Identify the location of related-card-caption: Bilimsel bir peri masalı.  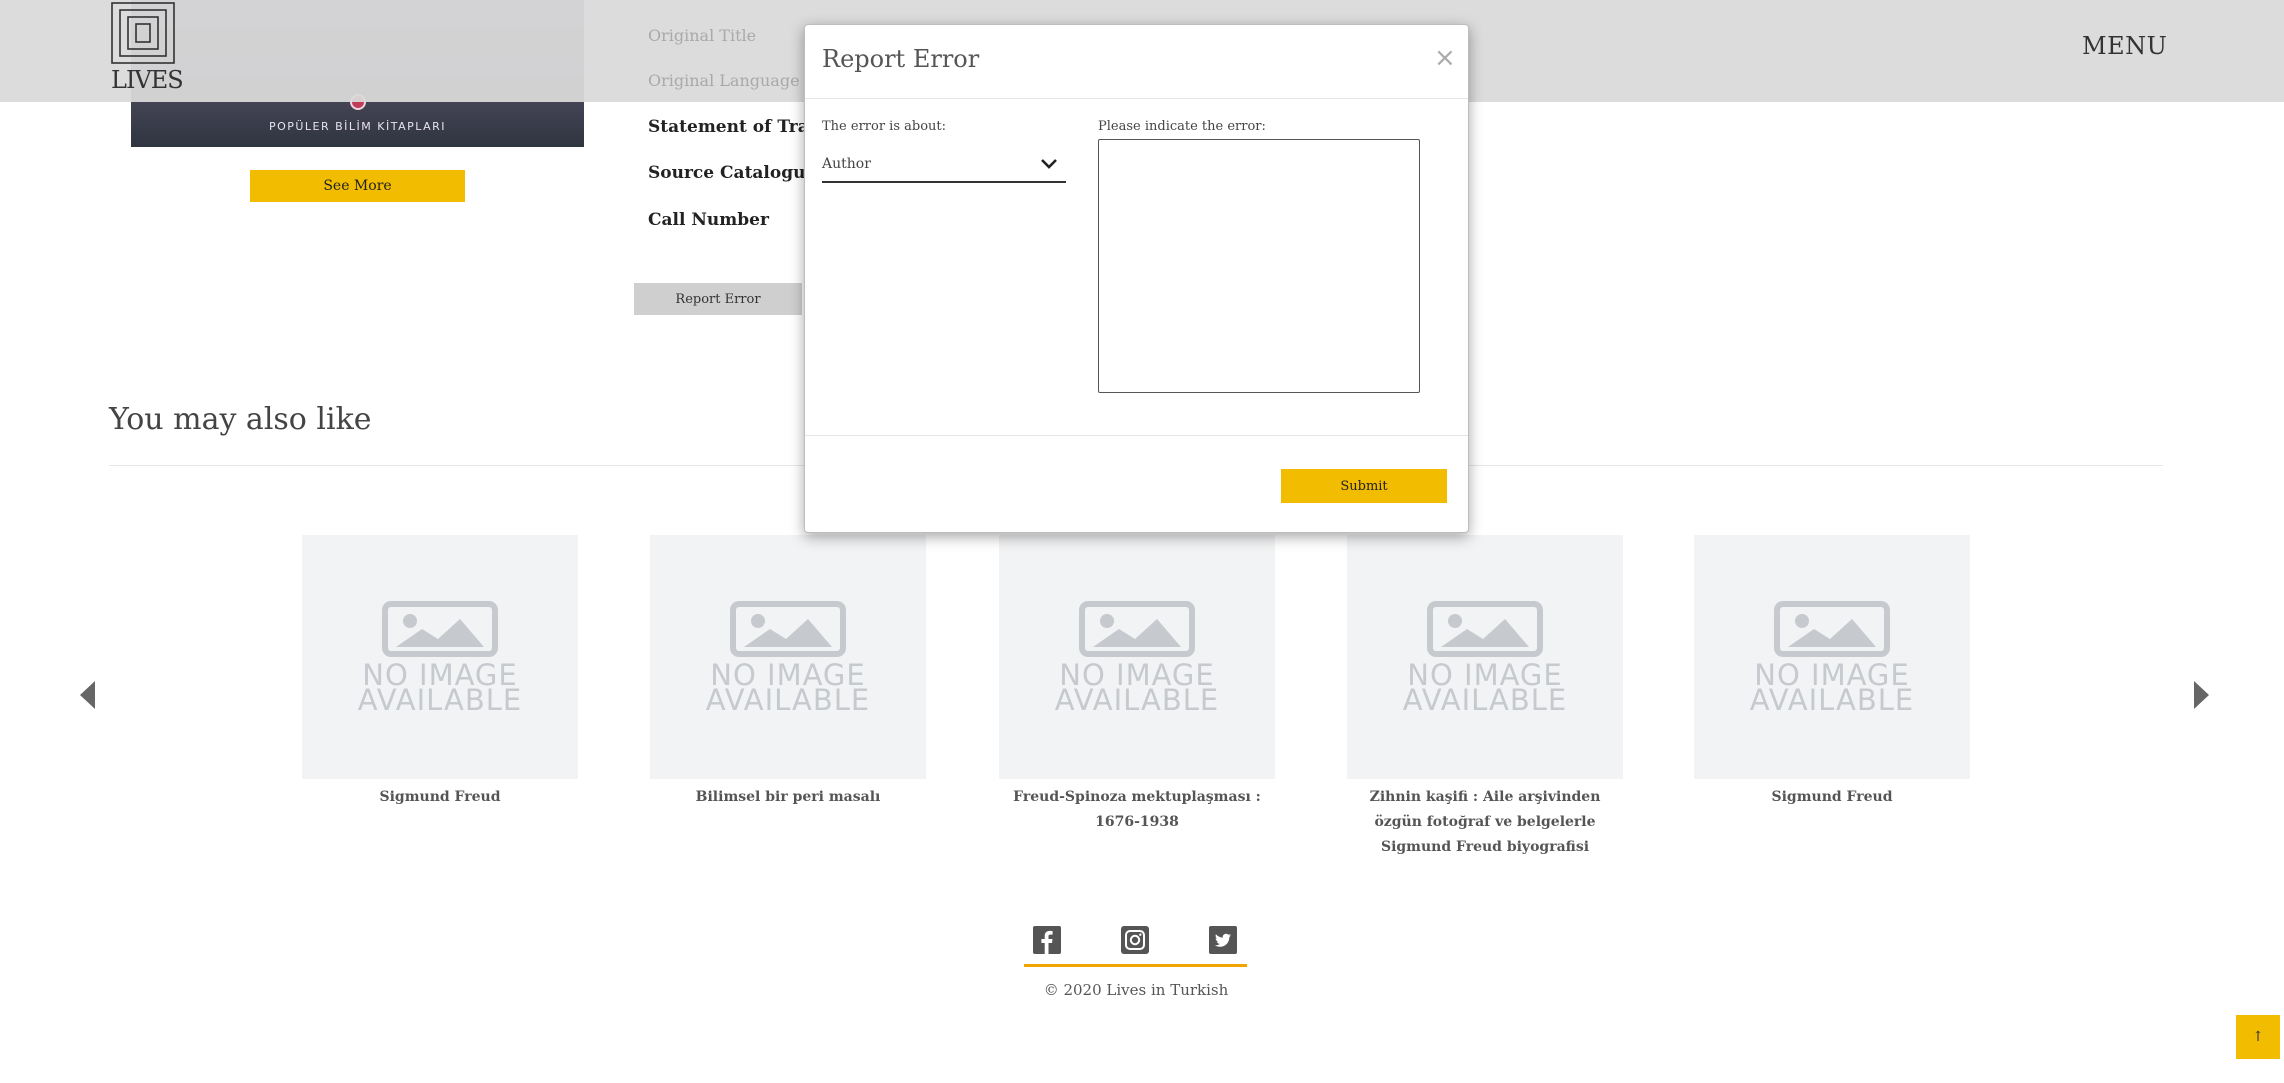
(788, 797).